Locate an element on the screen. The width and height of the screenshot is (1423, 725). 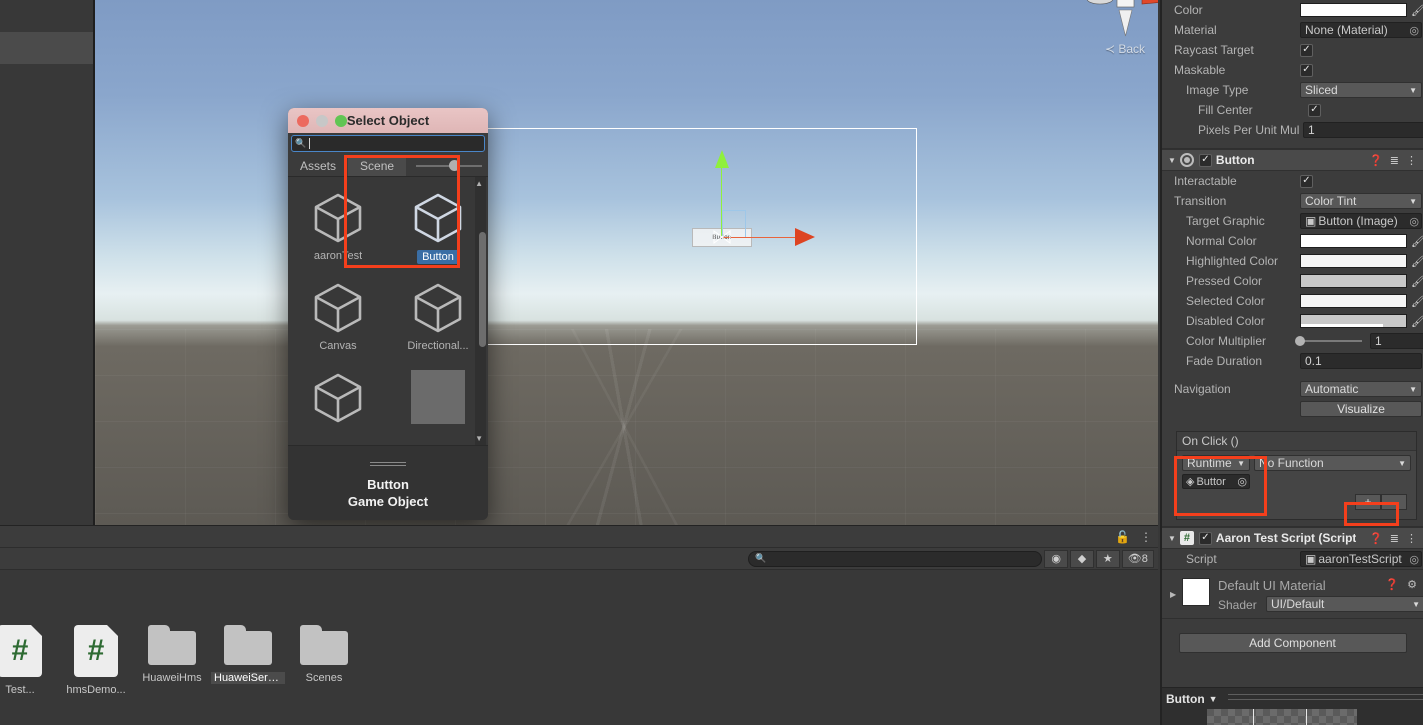
maskable-checkbox: ✓ is located at coordinates (1306, 70).